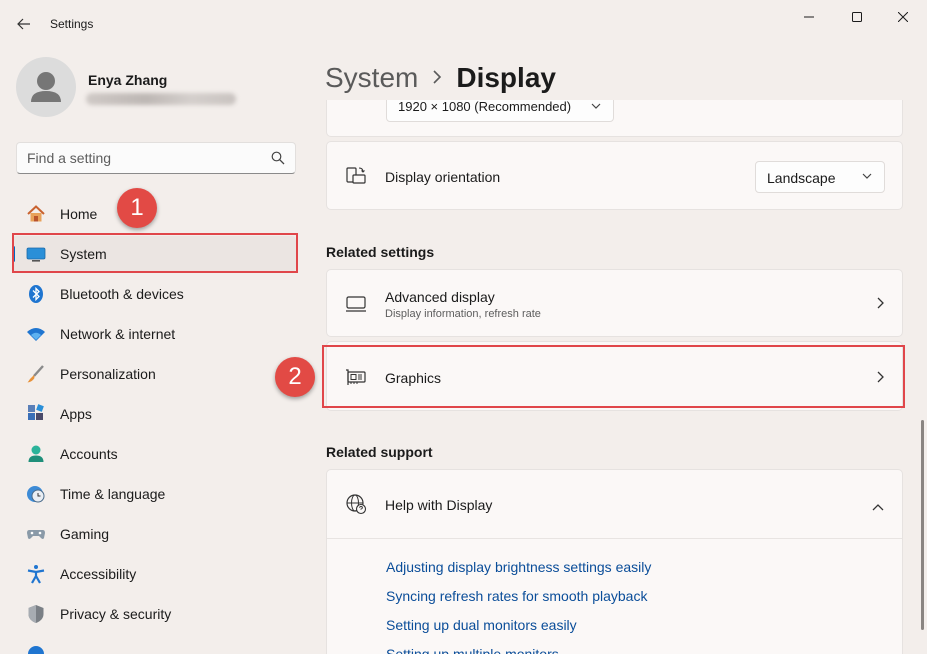 This screenshot has height=654, width=927. I want to click on sidebar-item-label: Personalization, so click(108, 374).